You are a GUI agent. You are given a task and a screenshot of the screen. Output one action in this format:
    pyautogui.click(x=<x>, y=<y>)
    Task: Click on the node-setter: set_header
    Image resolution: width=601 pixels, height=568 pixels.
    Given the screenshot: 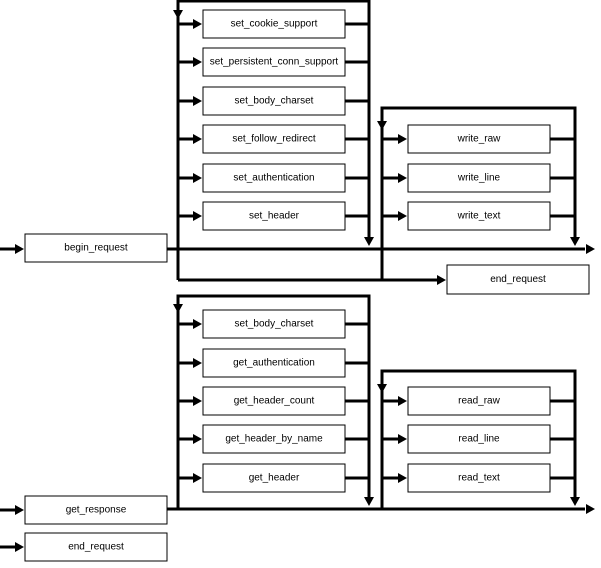 What is the action you would take?
    pyautogui.click(x=274, y=216)
    